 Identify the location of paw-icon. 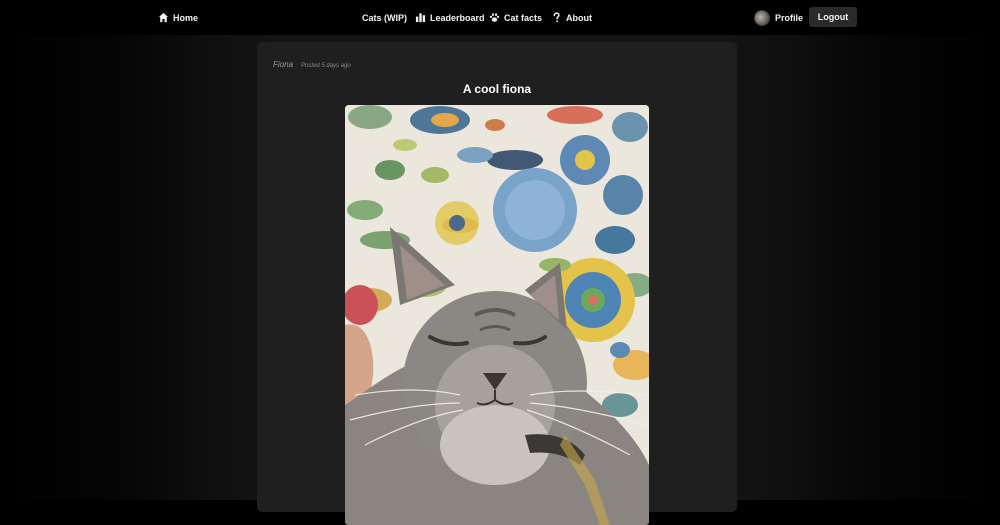
(494, 18).